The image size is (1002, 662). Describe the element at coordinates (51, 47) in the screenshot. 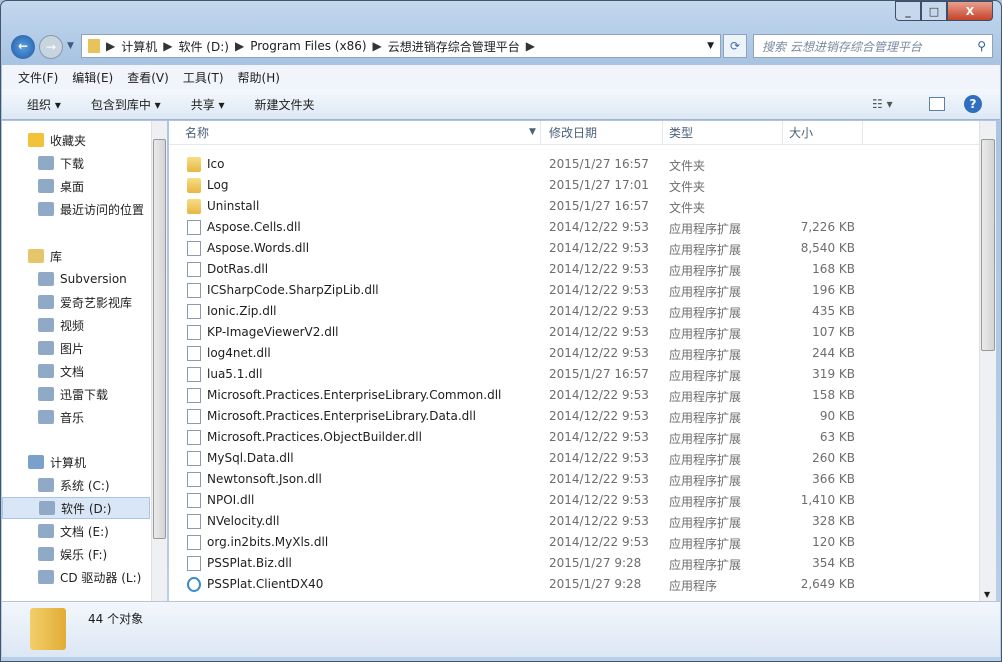

I see `forward-button: →` at that location.